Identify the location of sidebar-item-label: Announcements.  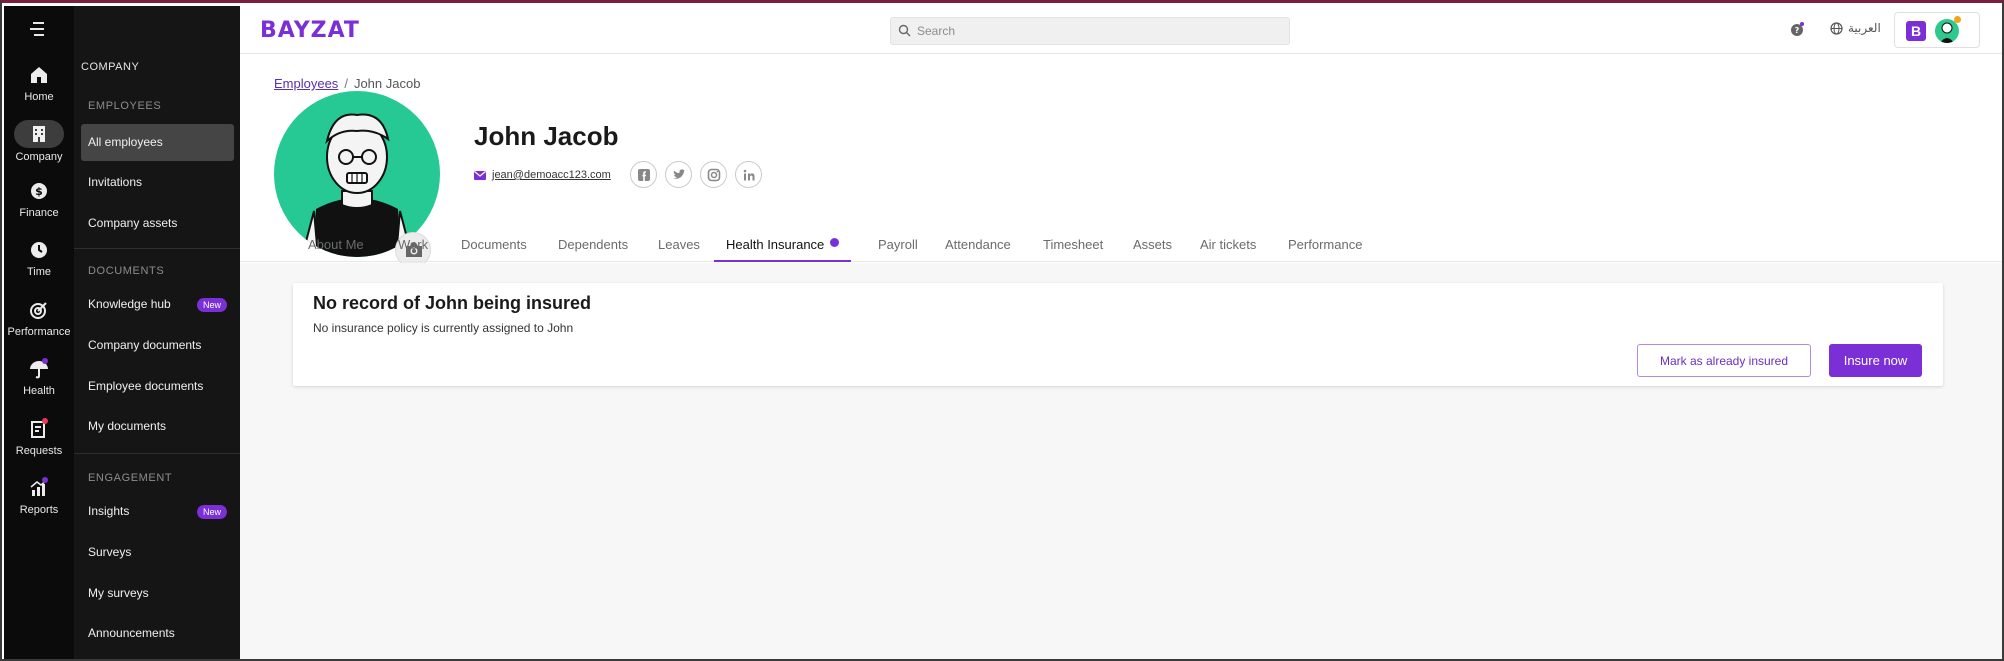
(131, 633).